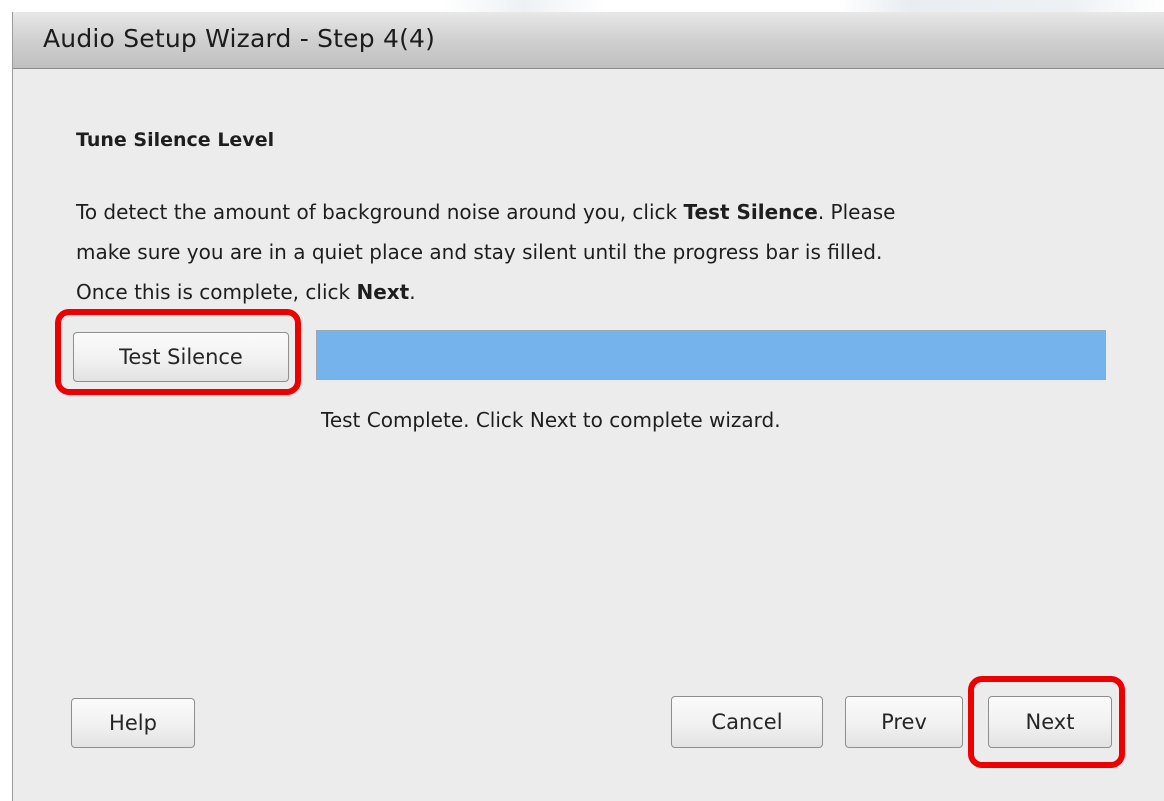  I want to click on next-button: Next, so click(1050, 722).